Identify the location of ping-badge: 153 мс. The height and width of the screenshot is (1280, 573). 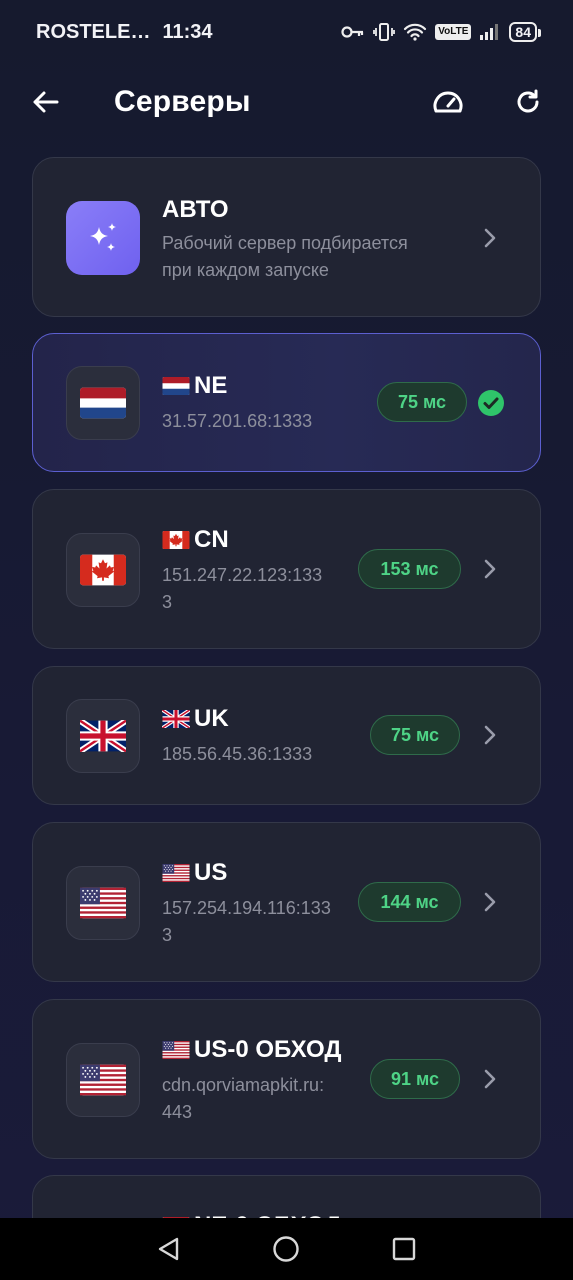
(409, 569).